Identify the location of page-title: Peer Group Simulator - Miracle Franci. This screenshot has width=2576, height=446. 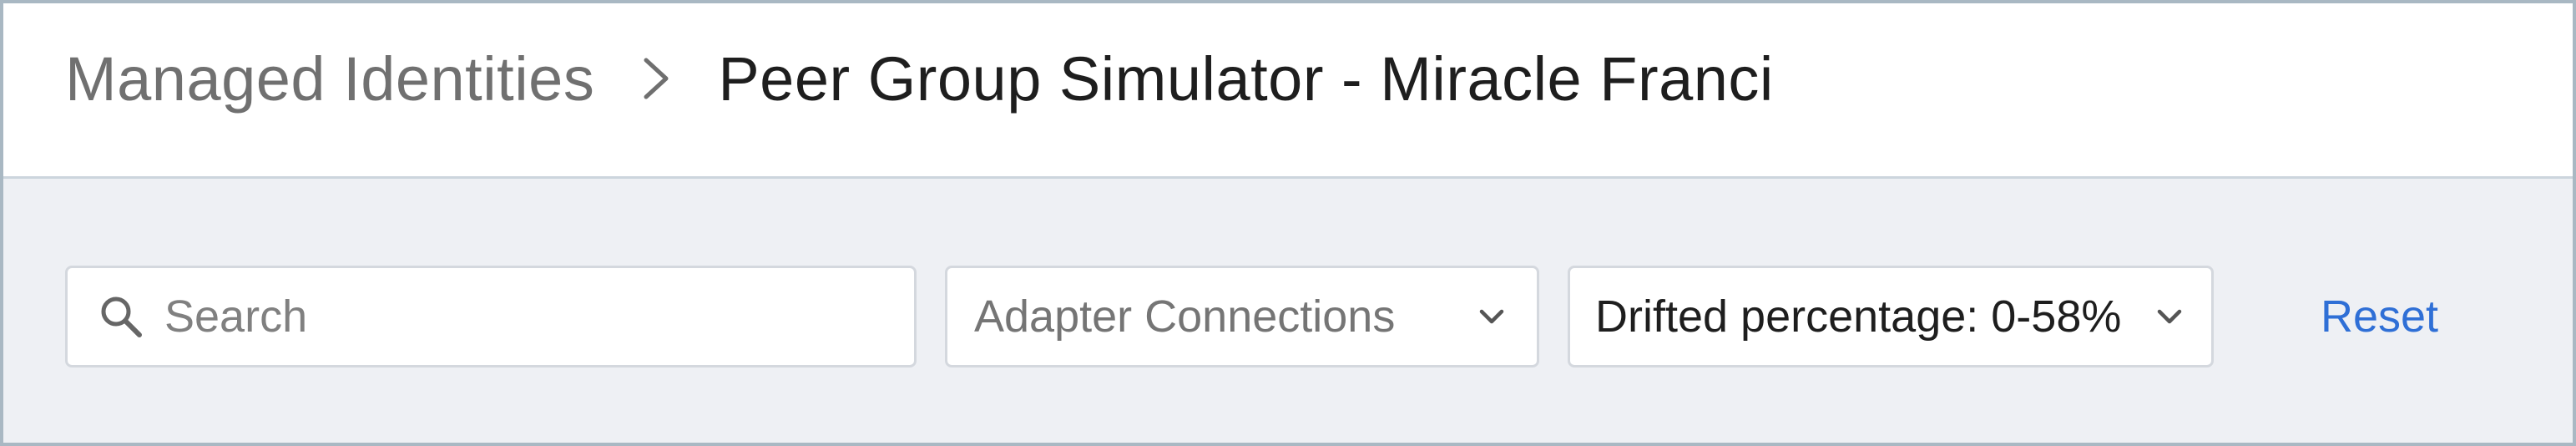
(1246, 78).